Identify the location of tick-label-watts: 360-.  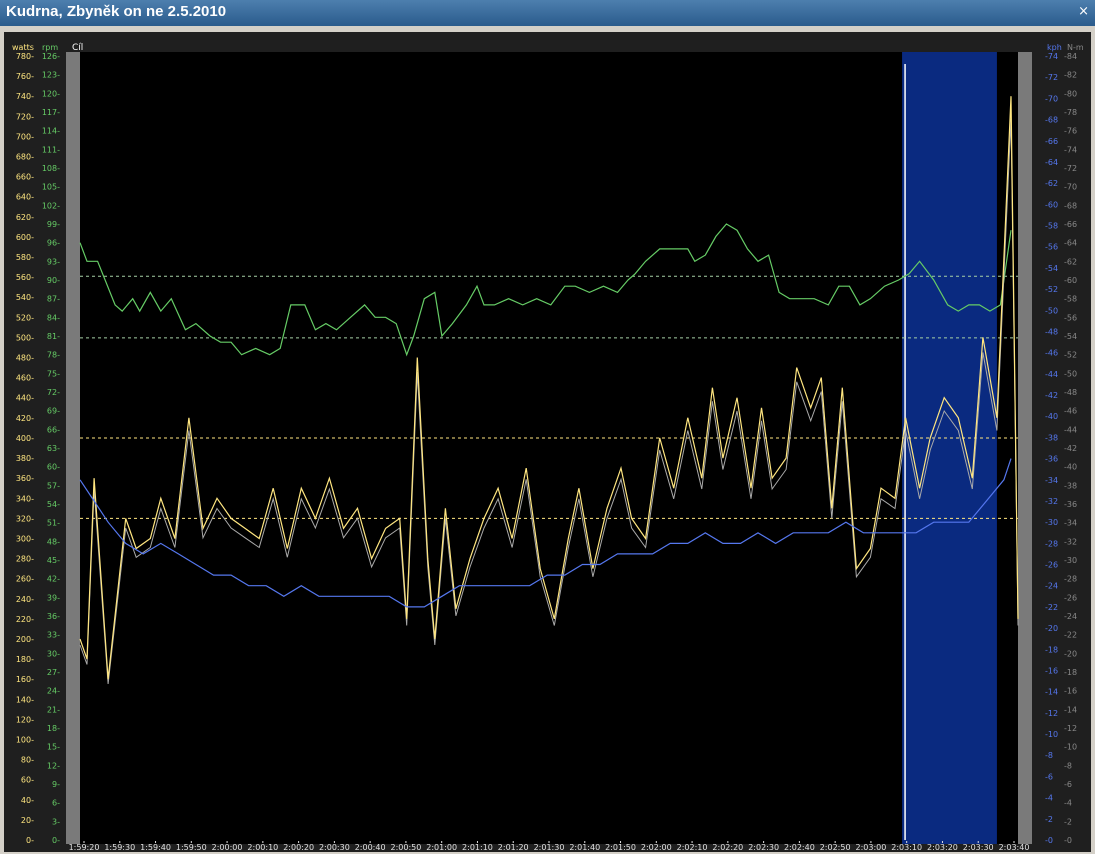
(25, 478).